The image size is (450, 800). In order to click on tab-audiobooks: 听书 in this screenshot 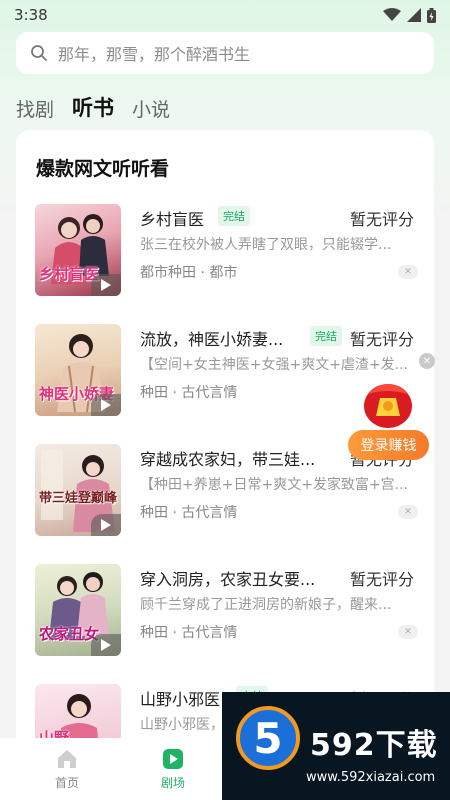, I will do `click(93, 107)`.